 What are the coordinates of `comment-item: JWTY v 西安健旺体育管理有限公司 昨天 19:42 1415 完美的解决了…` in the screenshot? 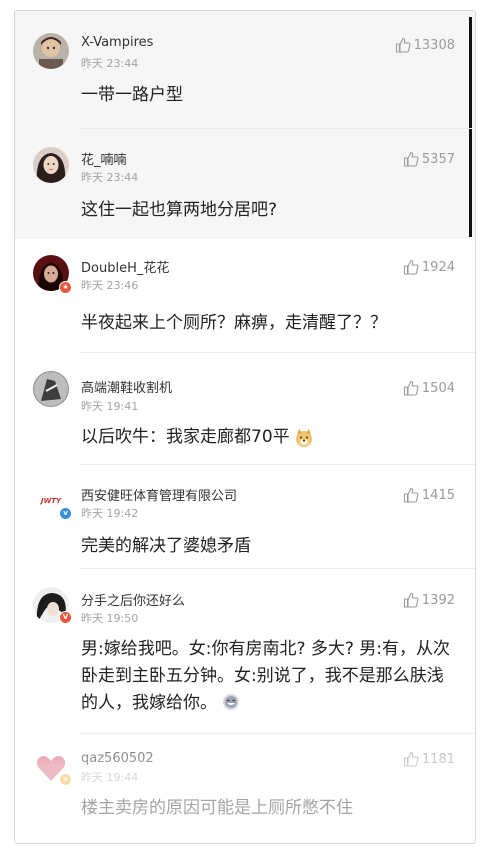 It's located at (245, 517).